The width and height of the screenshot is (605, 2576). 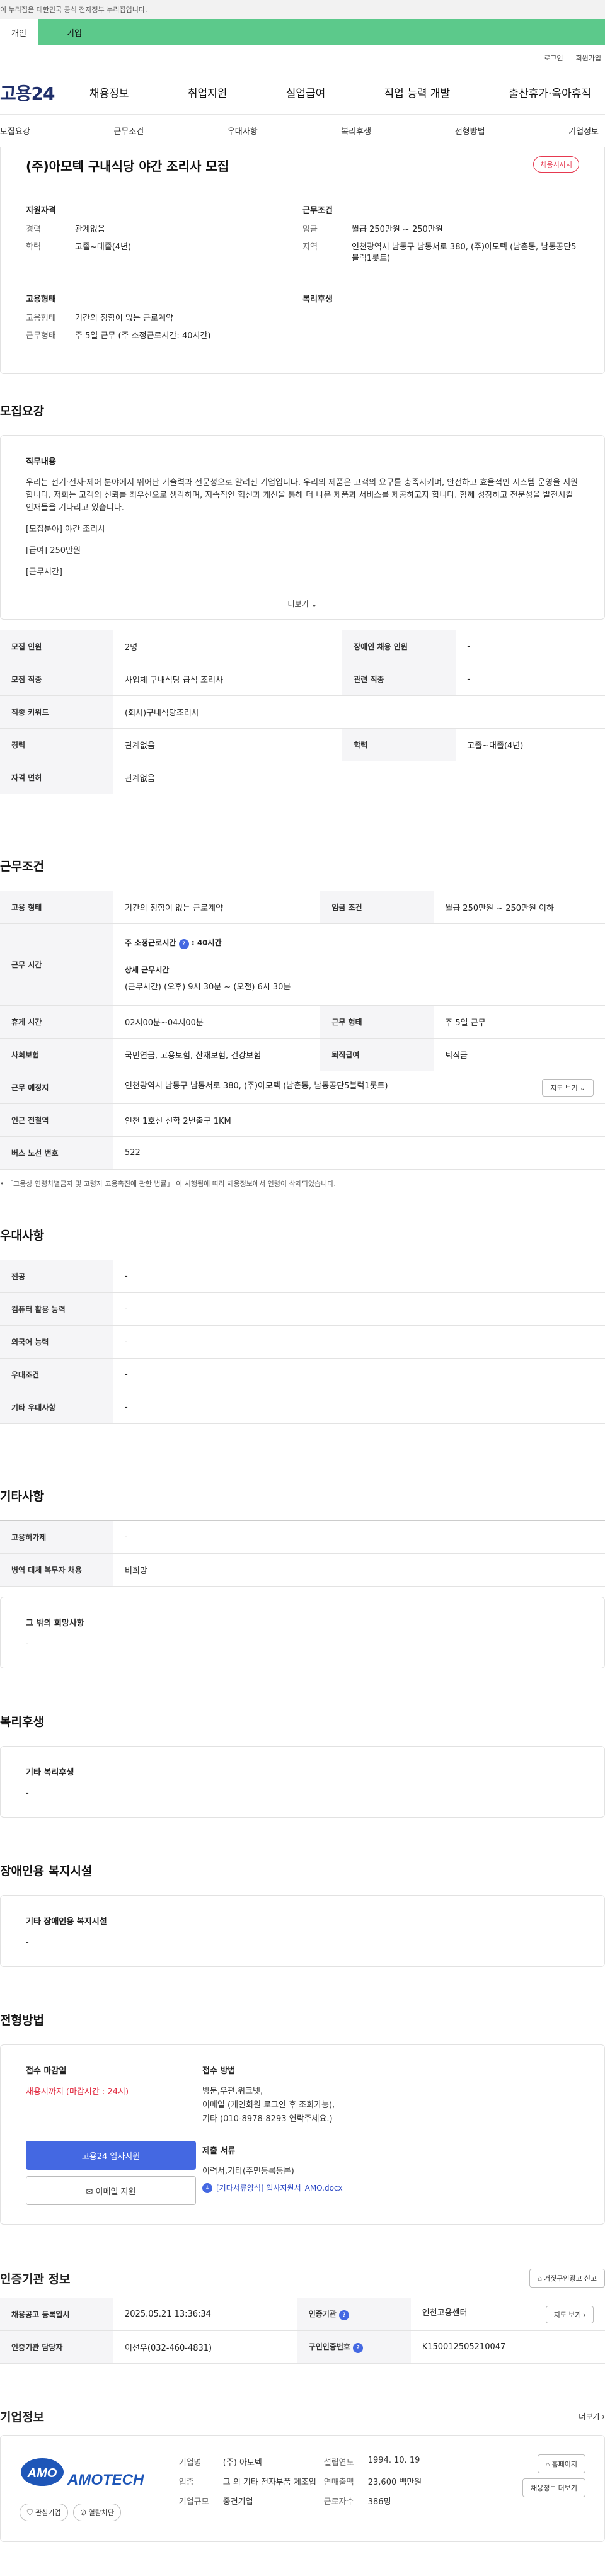 I want to click on more-jobs-button: 채용정보 더보기, so click(x=553, y=2487).